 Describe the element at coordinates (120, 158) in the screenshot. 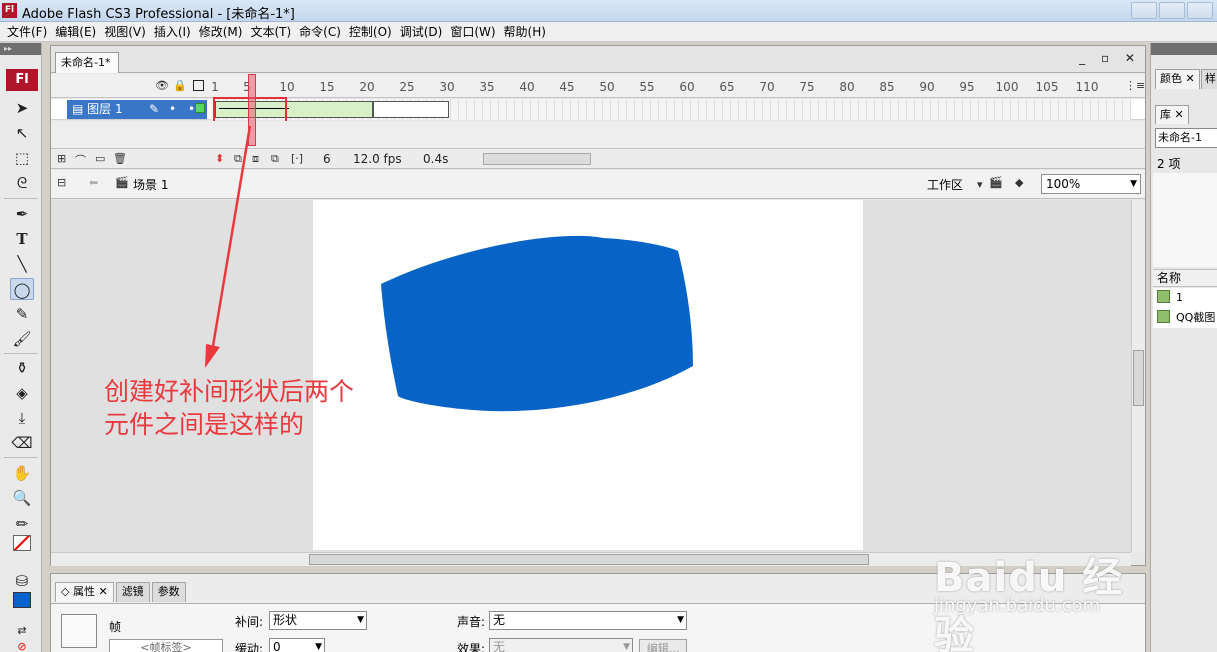

I see `delete-layer-icon: 🗑` at that location.